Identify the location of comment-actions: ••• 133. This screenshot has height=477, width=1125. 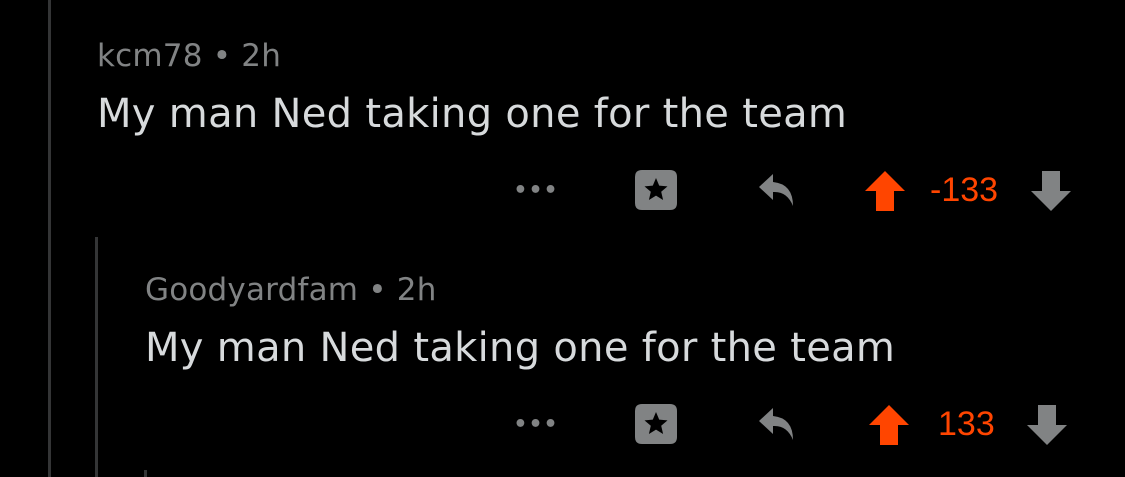
(562, 424).